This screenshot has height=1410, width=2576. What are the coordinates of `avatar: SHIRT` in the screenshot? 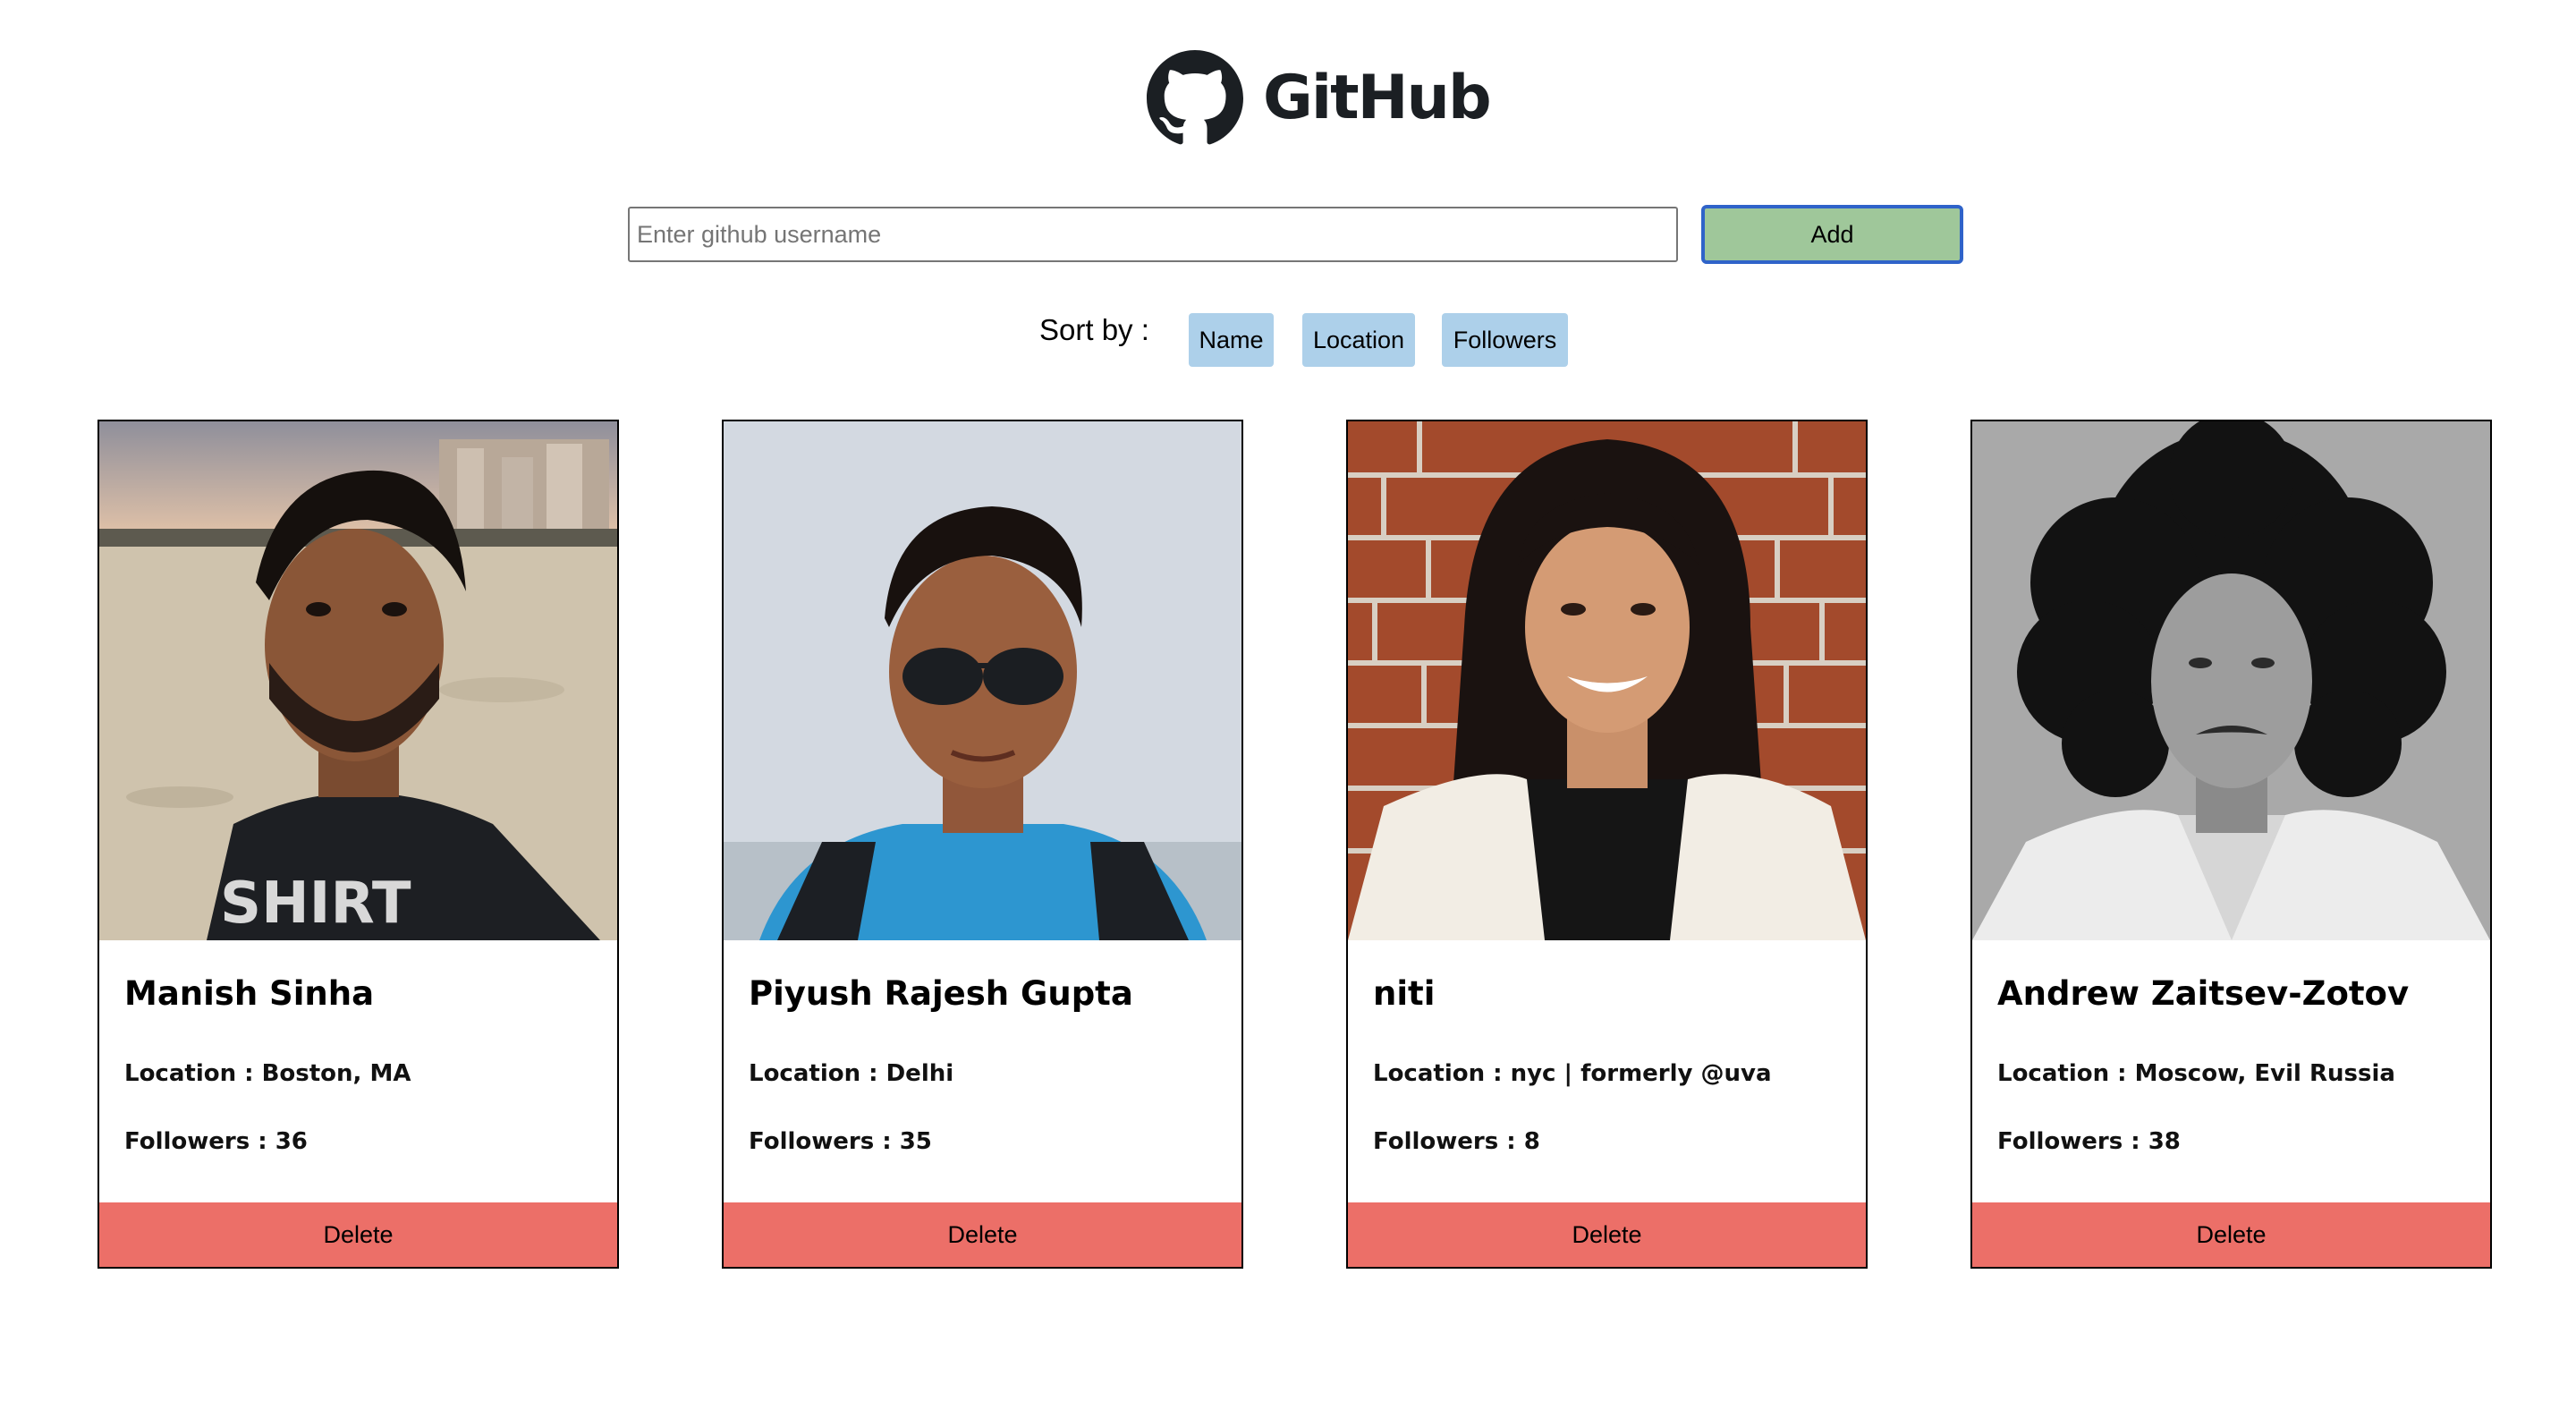 It's located at (358, 681).